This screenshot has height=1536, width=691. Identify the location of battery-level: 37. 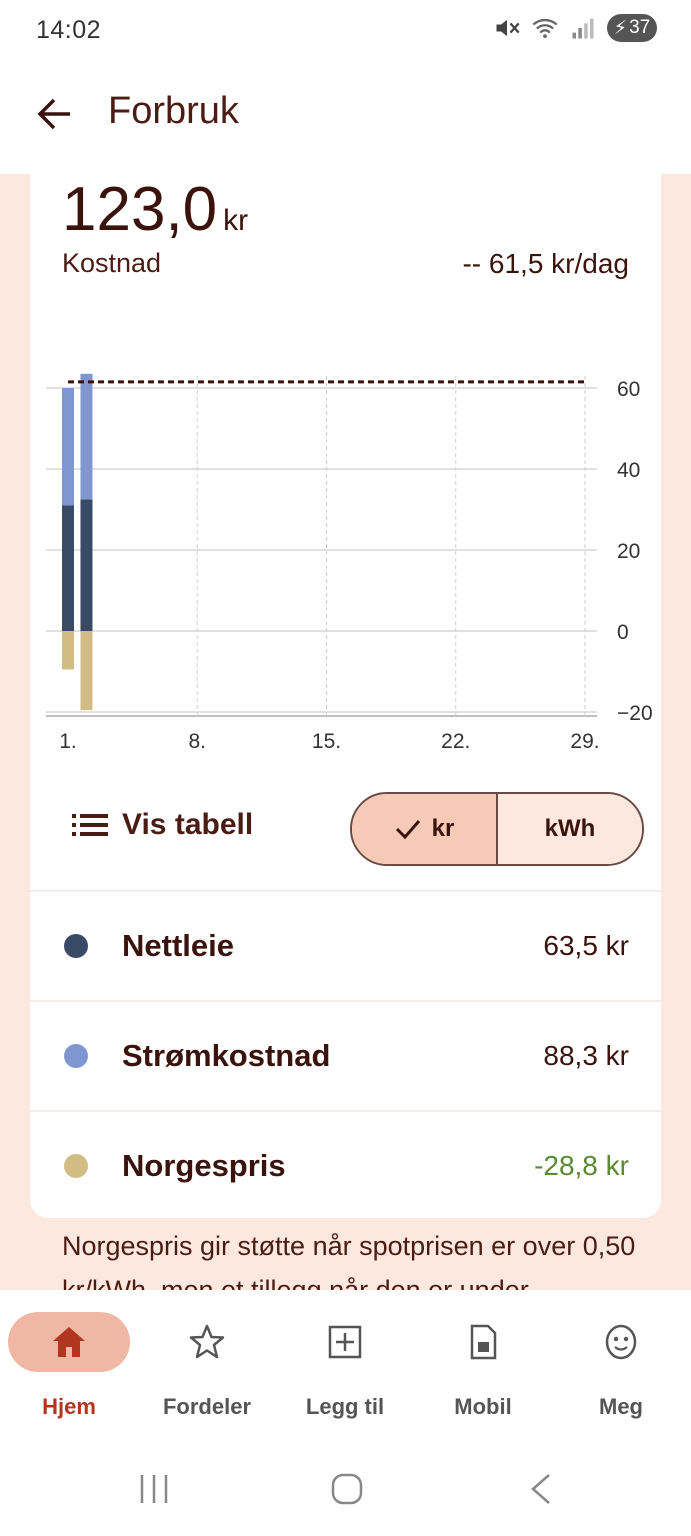
(640, 27).